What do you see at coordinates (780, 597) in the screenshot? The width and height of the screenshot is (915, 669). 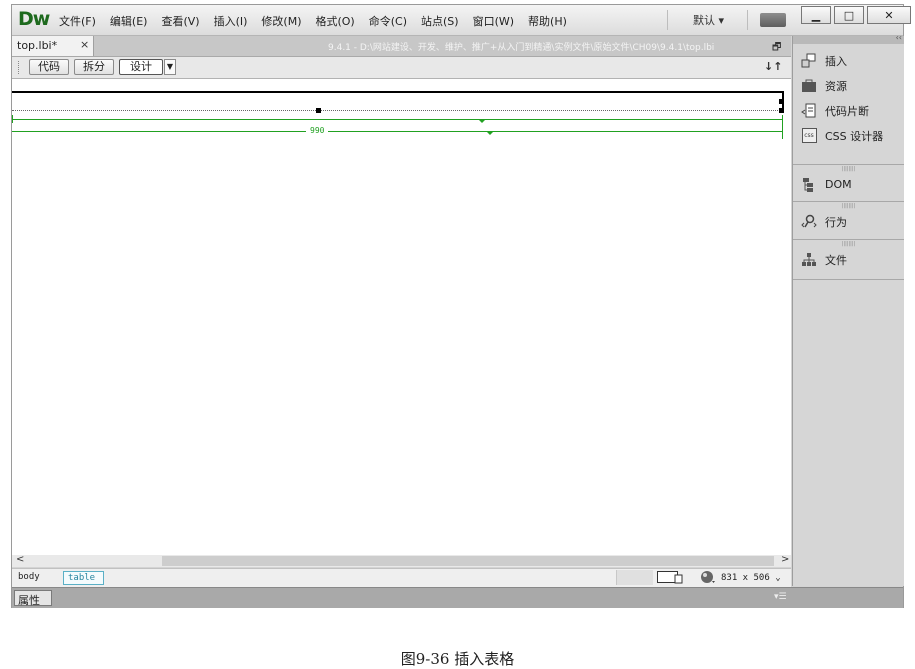 I see `properties-menu-icon: ▾☰` at bounding box center [780, 597].